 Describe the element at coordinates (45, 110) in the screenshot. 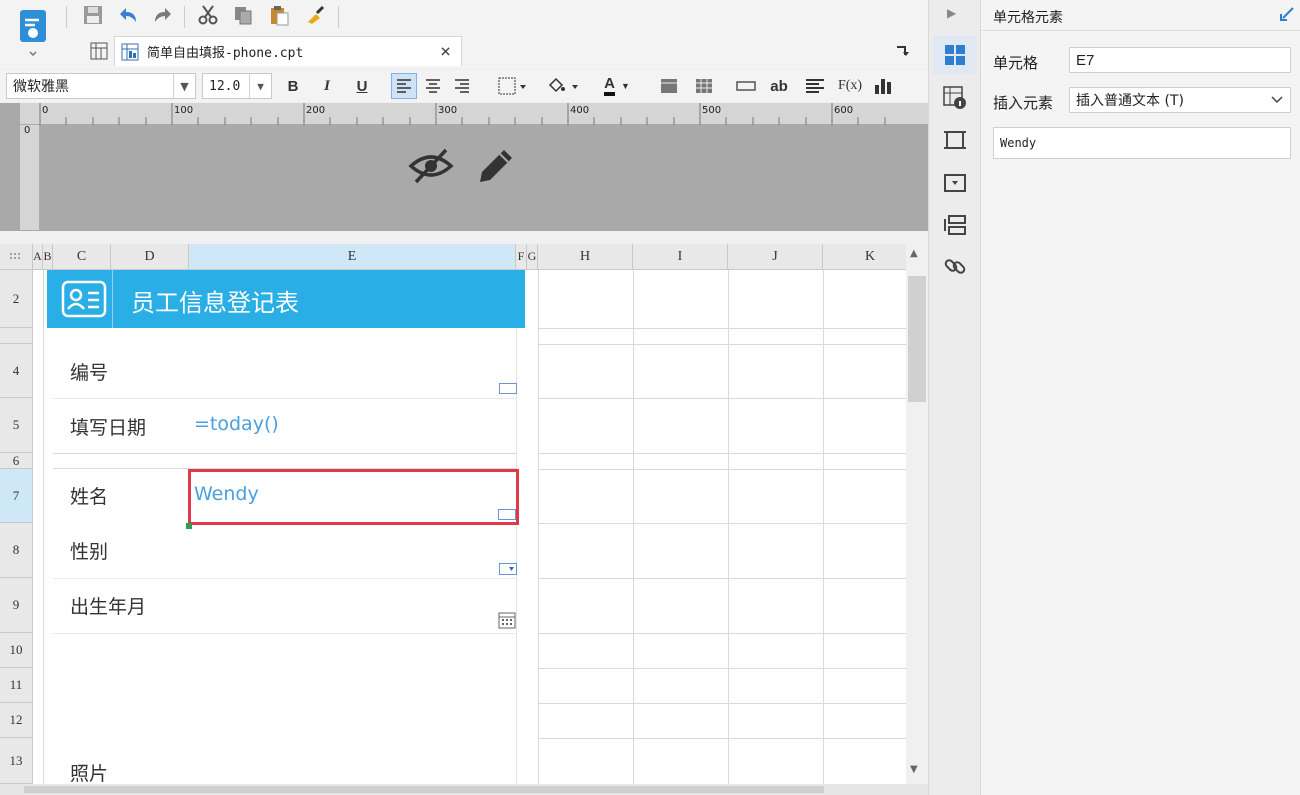

I see `ruler-tick: 0` at that location.